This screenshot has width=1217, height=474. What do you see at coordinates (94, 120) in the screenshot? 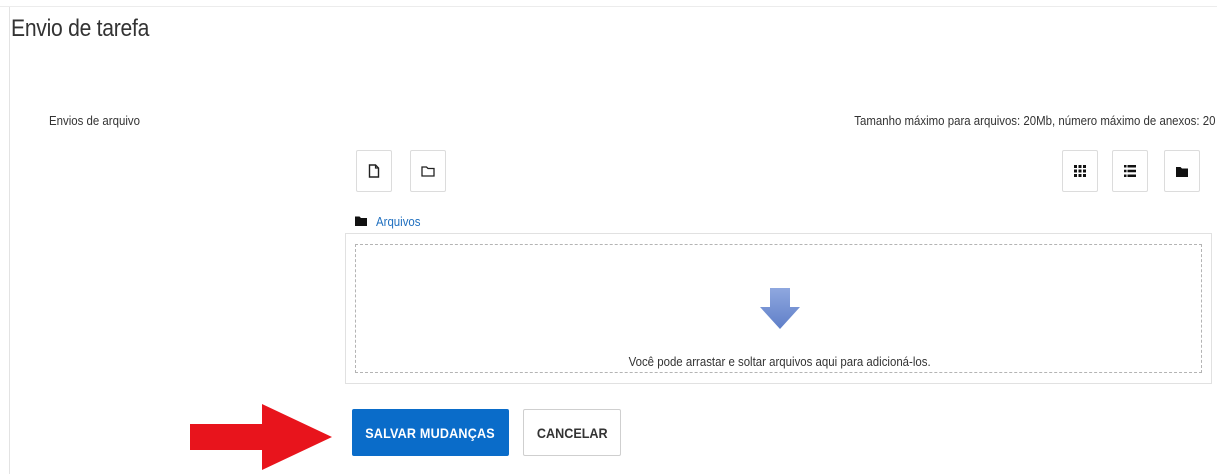
I see `file-submissions-label: Envios de arquivo` at bounding box center [94, 120].